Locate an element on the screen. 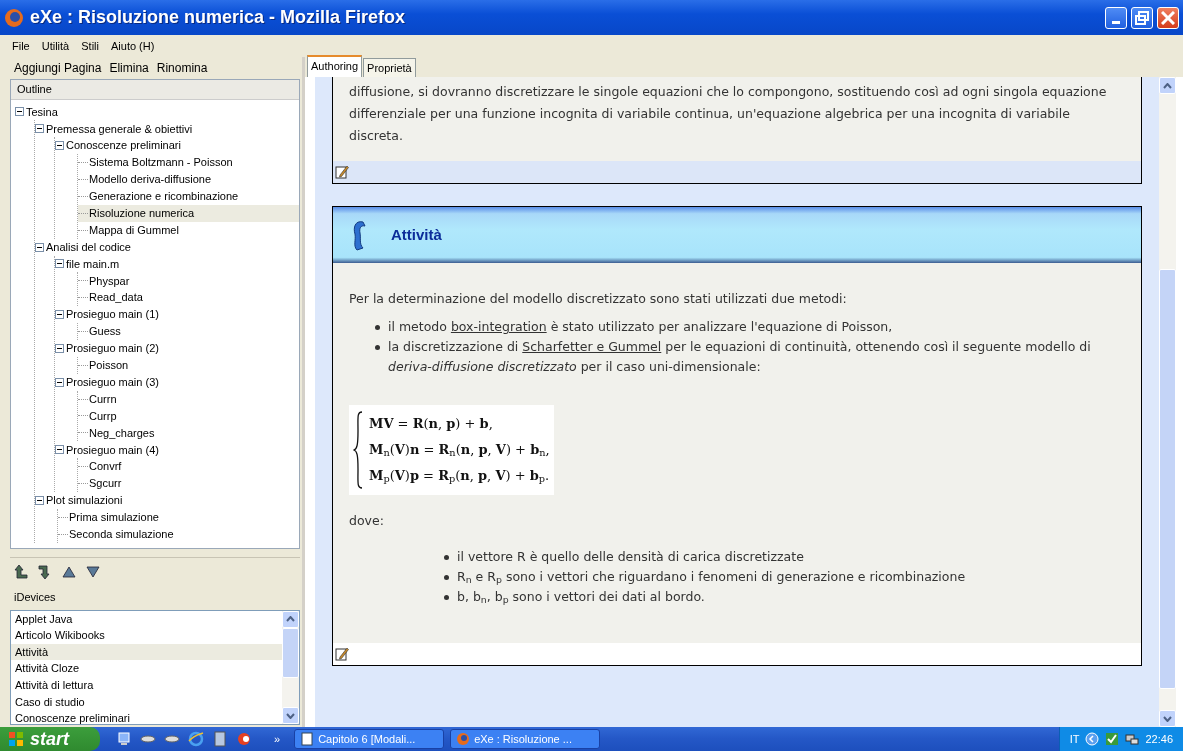 The width and height of the screenshot is (1183, 751). menu-item: Stili is located at coordinates (90, 46).